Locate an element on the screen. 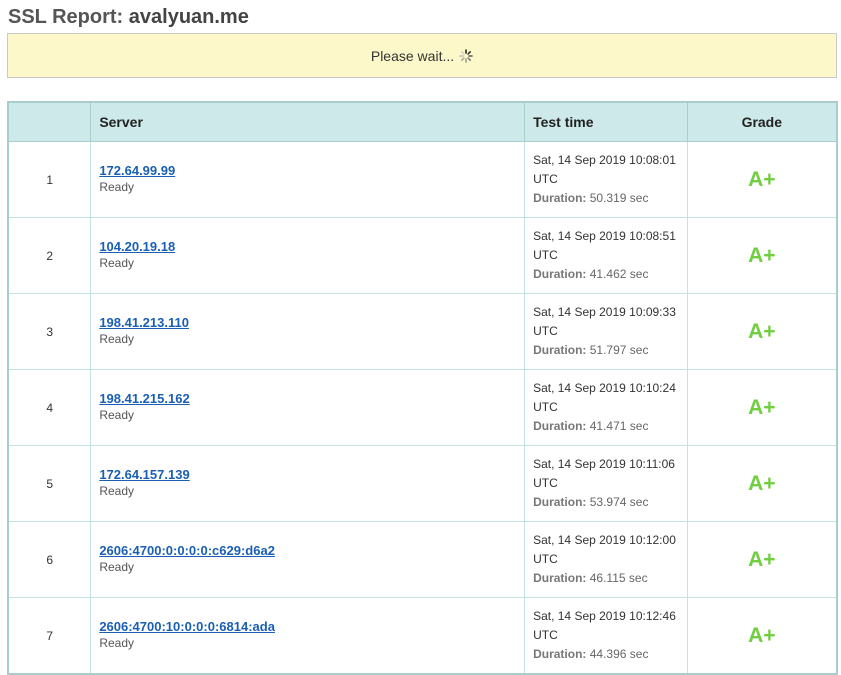  server-ip-link: 2606:4700:10:0:0:0:6814:ada is located at coordinates (311, 626).